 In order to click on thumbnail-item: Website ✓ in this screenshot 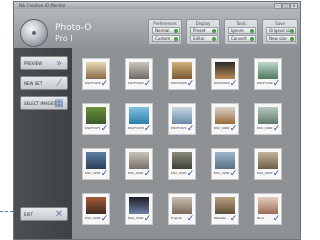, I will do `click(225, 209)`.